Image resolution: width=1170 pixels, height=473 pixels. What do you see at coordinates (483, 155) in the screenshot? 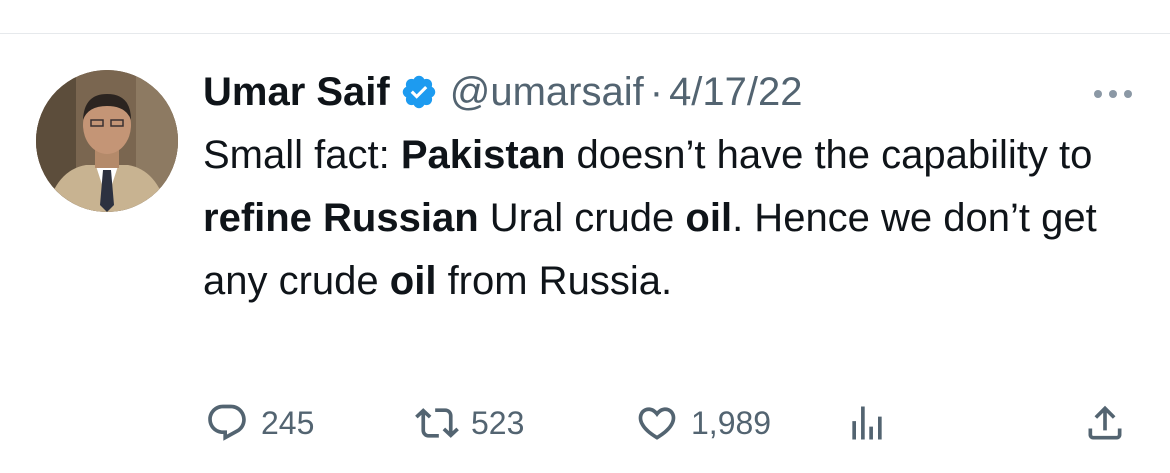
I see `tweet-text-bold: Pakistan` at bounding box center [483, 155].